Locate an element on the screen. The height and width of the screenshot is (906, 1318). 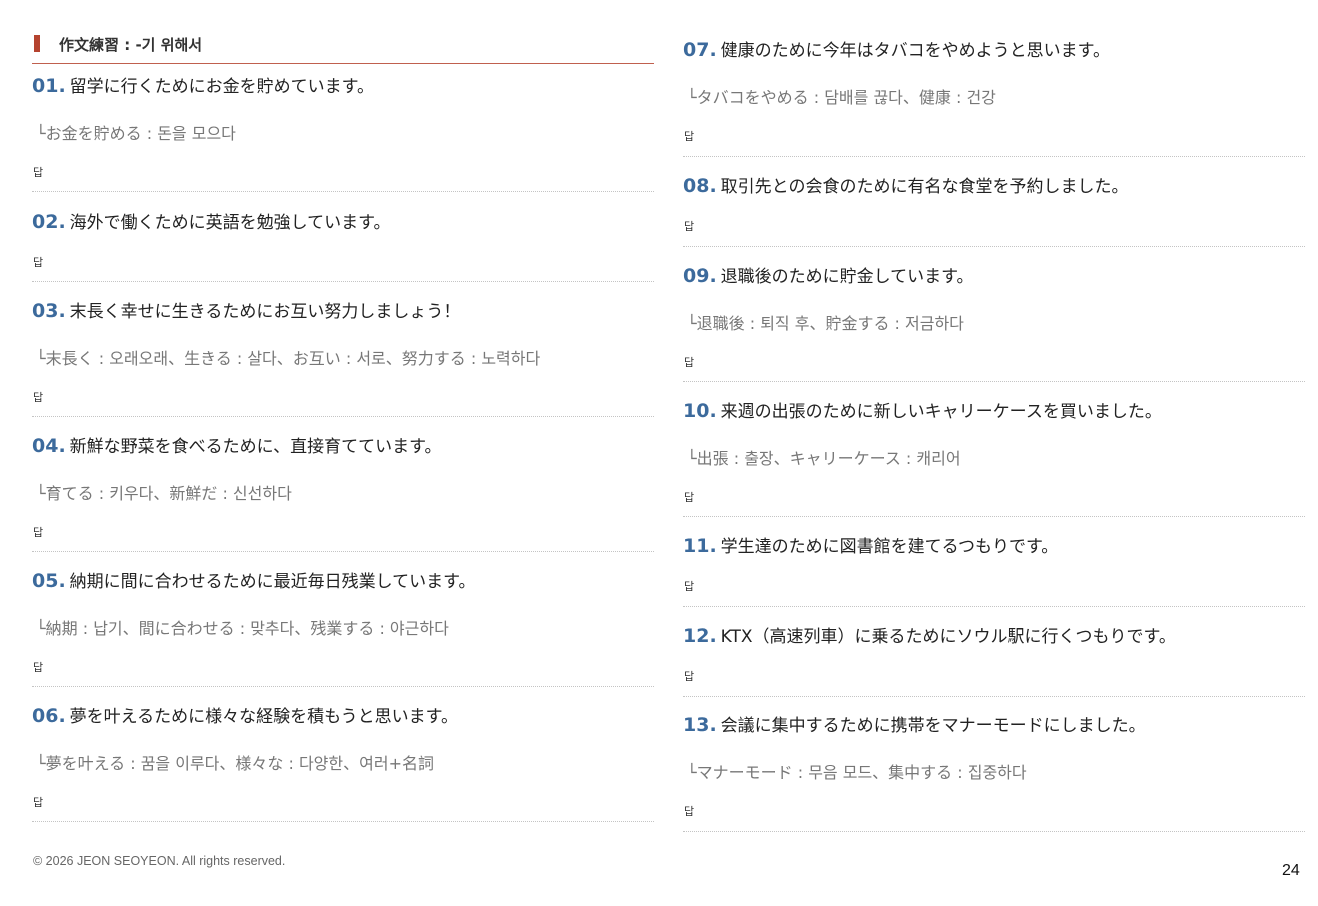
question: 05. 納期に間に合わせるために最近毎日残業しています。 is located at coordinates (253, 579).